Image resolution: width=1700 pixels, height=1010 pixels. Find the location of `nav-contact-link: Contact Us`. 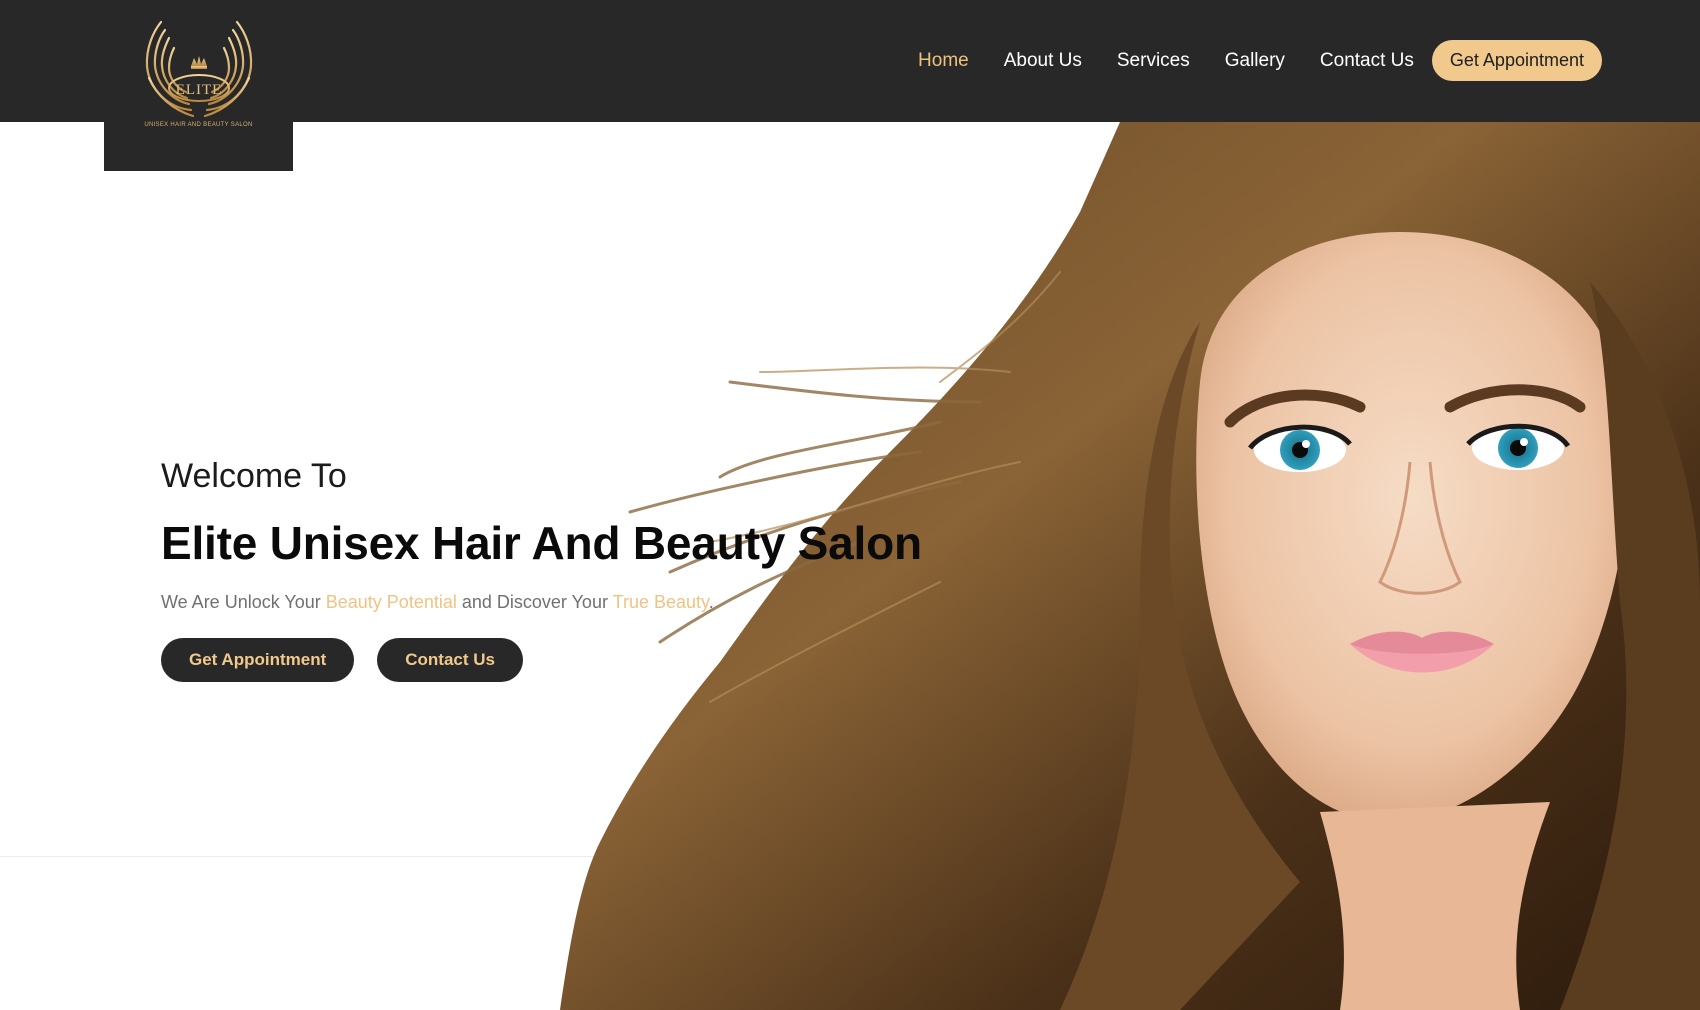

nav-contact-link: Contact Us is located at coordinates (1367, 61).